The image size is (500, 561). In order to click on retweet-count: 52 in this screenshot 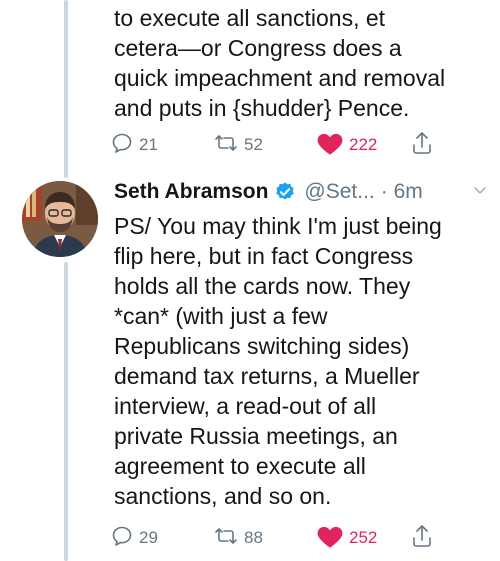, I will do `click(253, 144)`.